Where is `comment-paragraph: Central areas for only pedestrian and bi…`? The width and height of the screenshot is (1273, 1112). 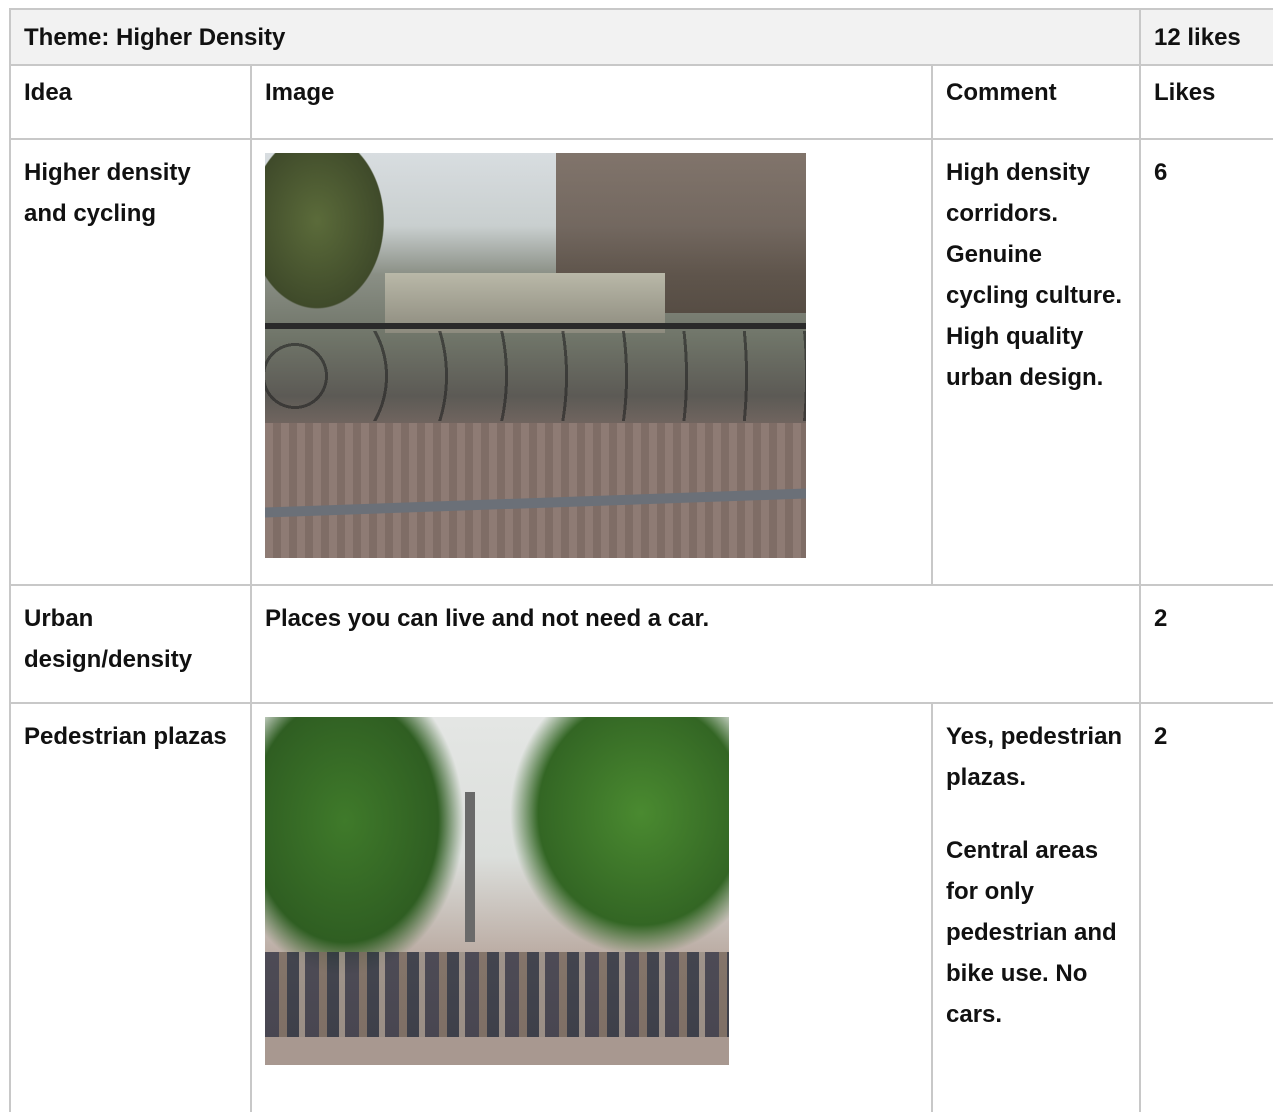 comment-paragraph: Central areas for only pedestrian and bi… is located at coordinates (1031, 932).